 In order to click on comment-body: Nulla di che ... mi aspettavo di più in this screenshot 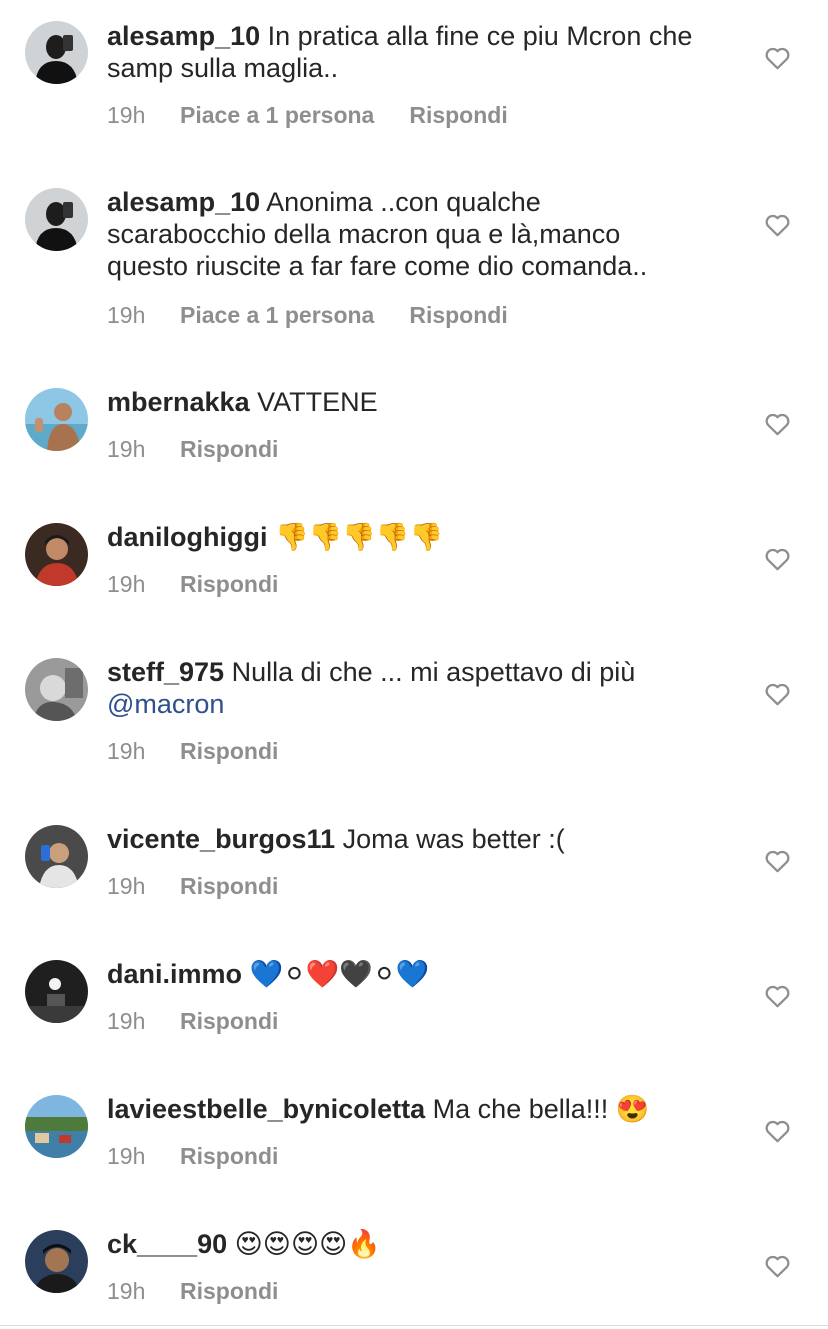, I will do `click(433, 672)`.